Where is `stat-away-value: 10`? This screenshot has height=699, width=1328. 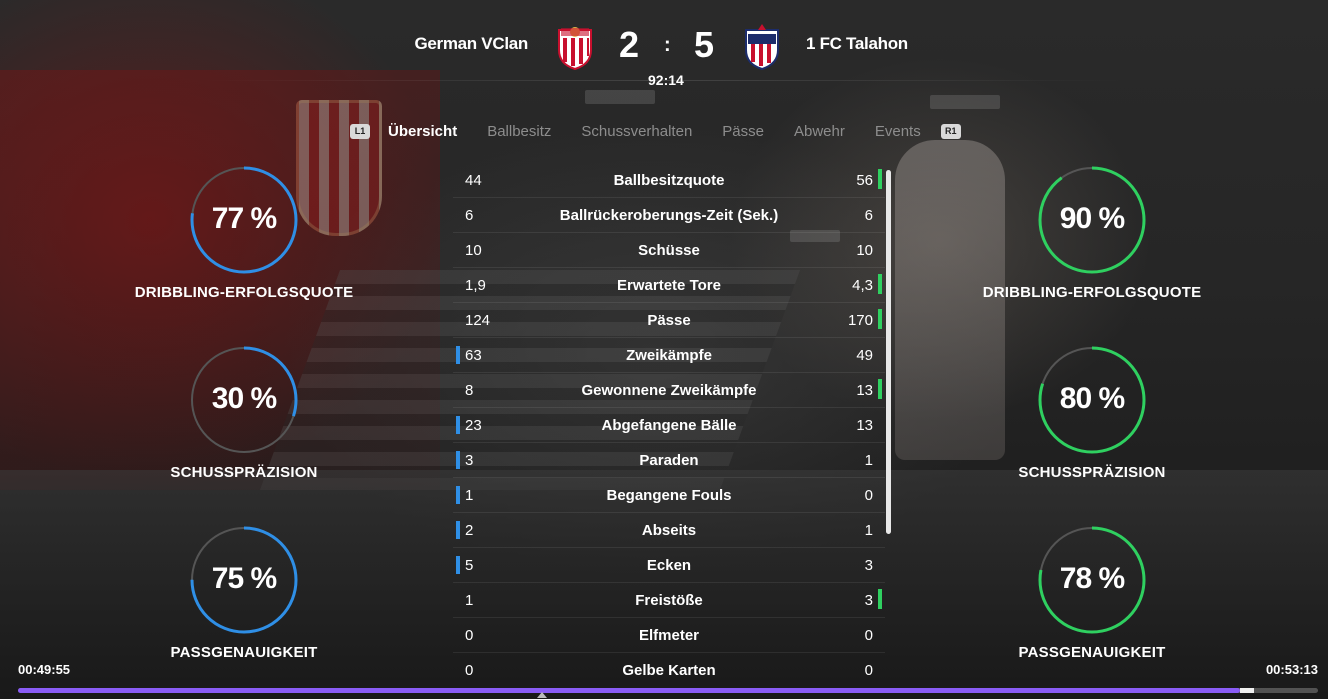 stat-away-value: 10 is located at coordinates (864, 250).